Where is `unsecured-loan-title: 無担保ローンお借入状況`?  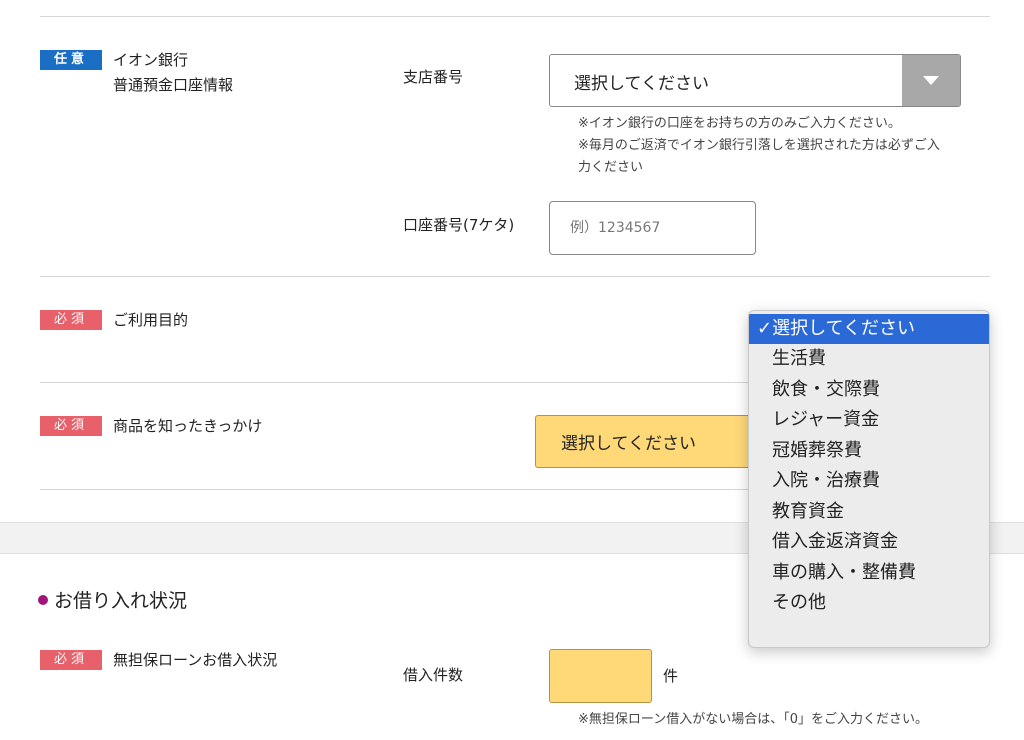
unsecured-loan-title: 無担保ローンお借入状況 is located at coordinates (195, 660).